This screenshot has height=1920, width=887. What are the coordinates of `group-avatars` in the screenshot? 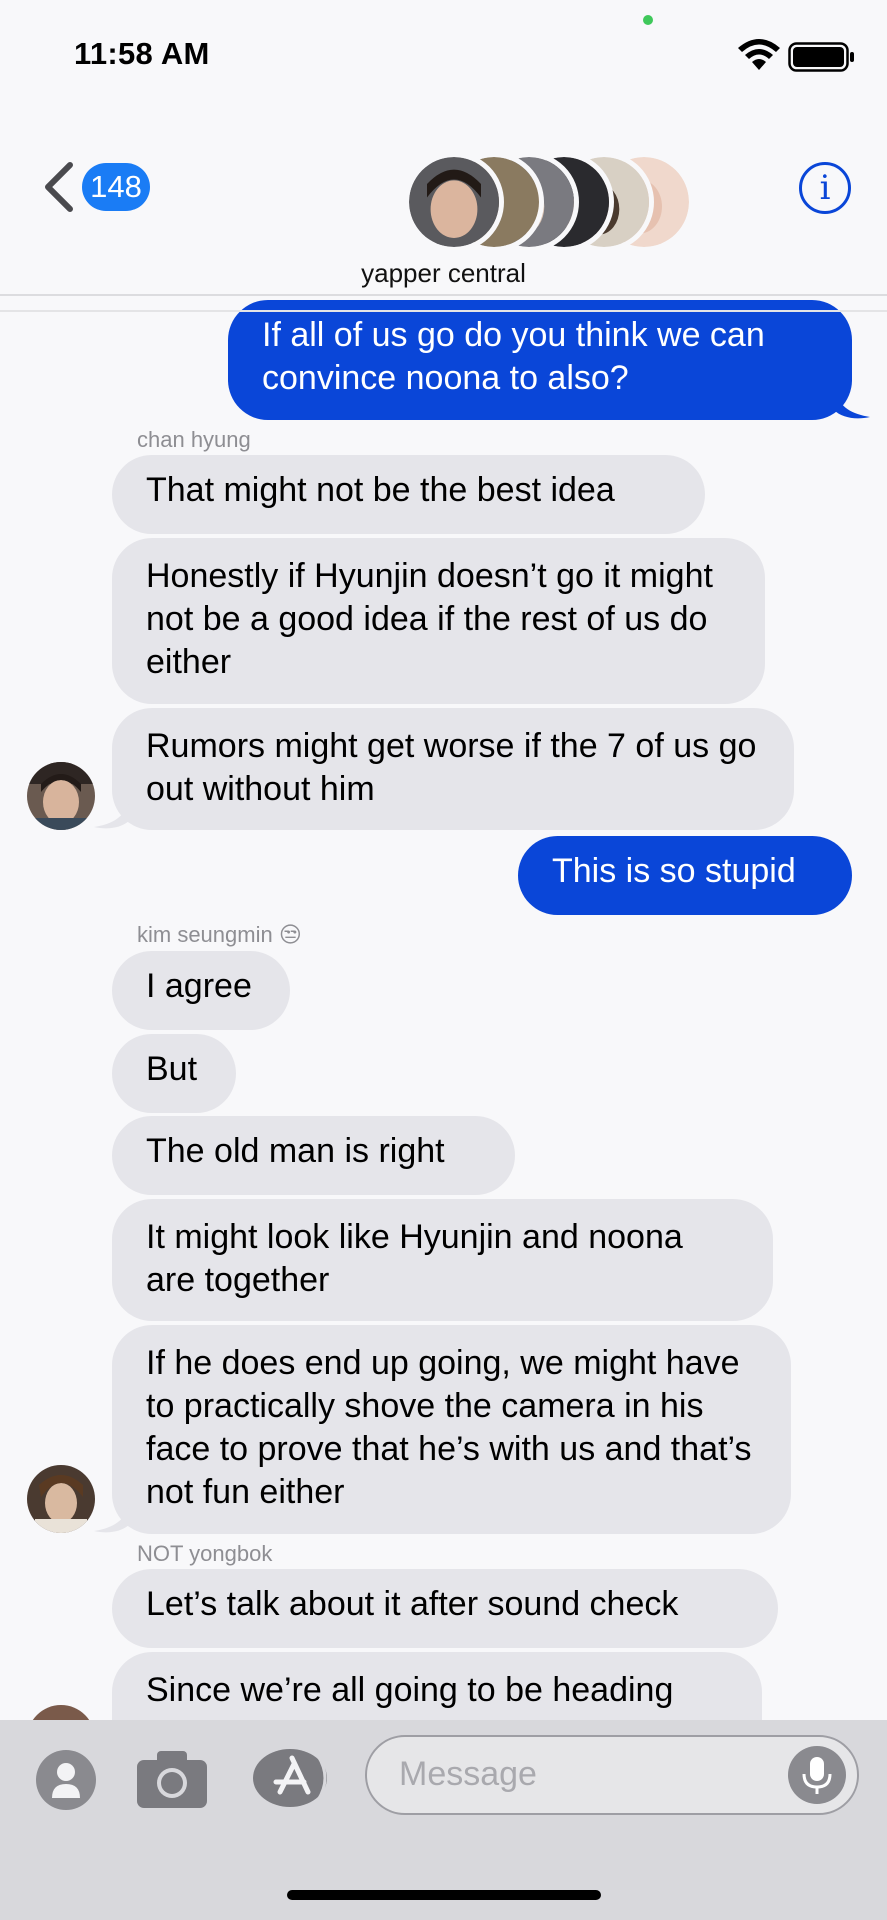 It's located at (549, 202).